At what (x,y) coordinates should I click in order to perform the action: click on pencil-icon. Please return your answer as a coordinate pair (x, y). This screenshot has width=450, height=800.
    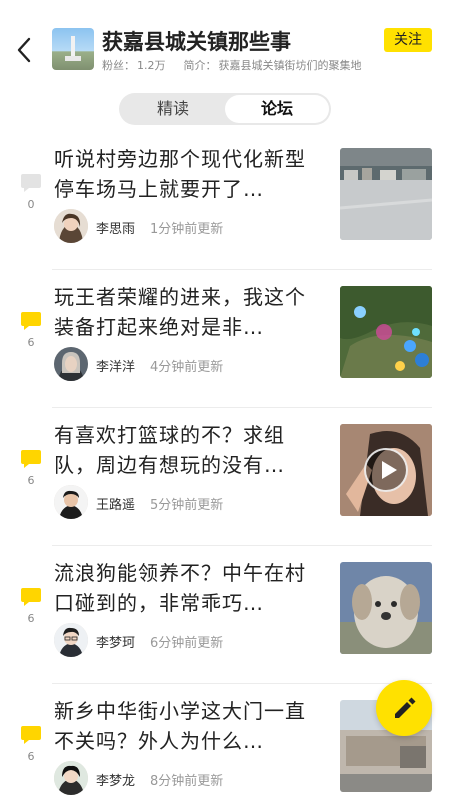
    Looking at the image, I should click on (405, 707).